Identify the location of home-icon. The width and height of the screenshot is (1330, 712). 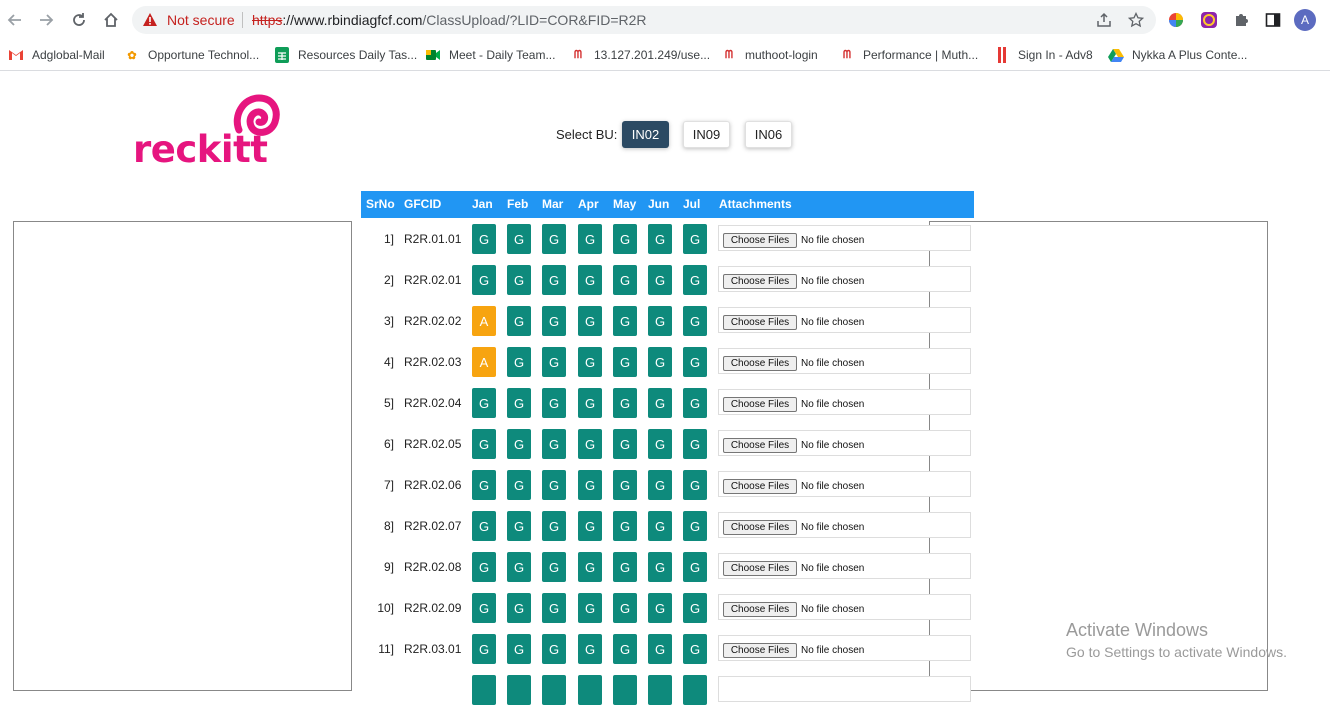
(111, 20).